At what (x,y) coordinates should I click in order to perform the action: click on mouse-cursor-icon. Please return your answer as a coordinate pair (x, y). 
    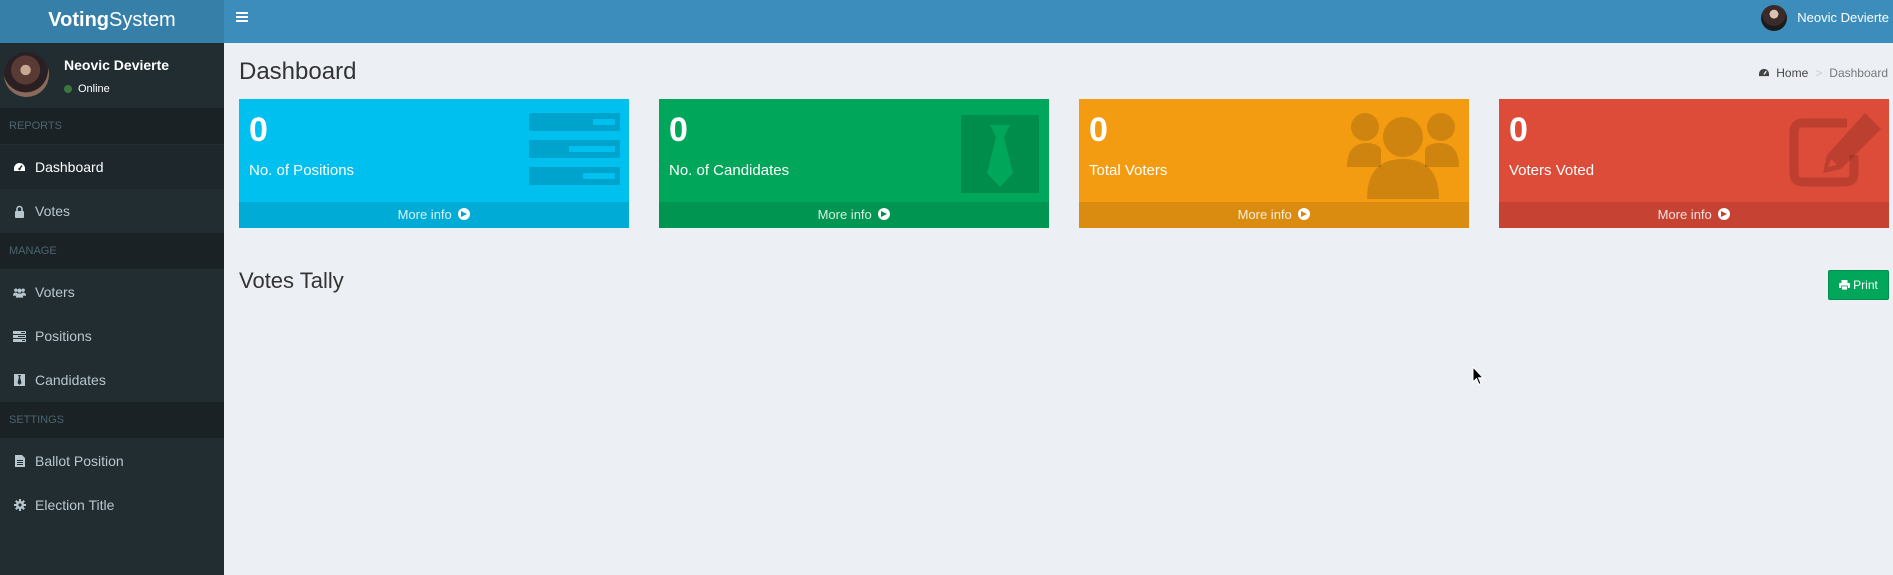
    Looking at the image, I should click on (1478, 376).